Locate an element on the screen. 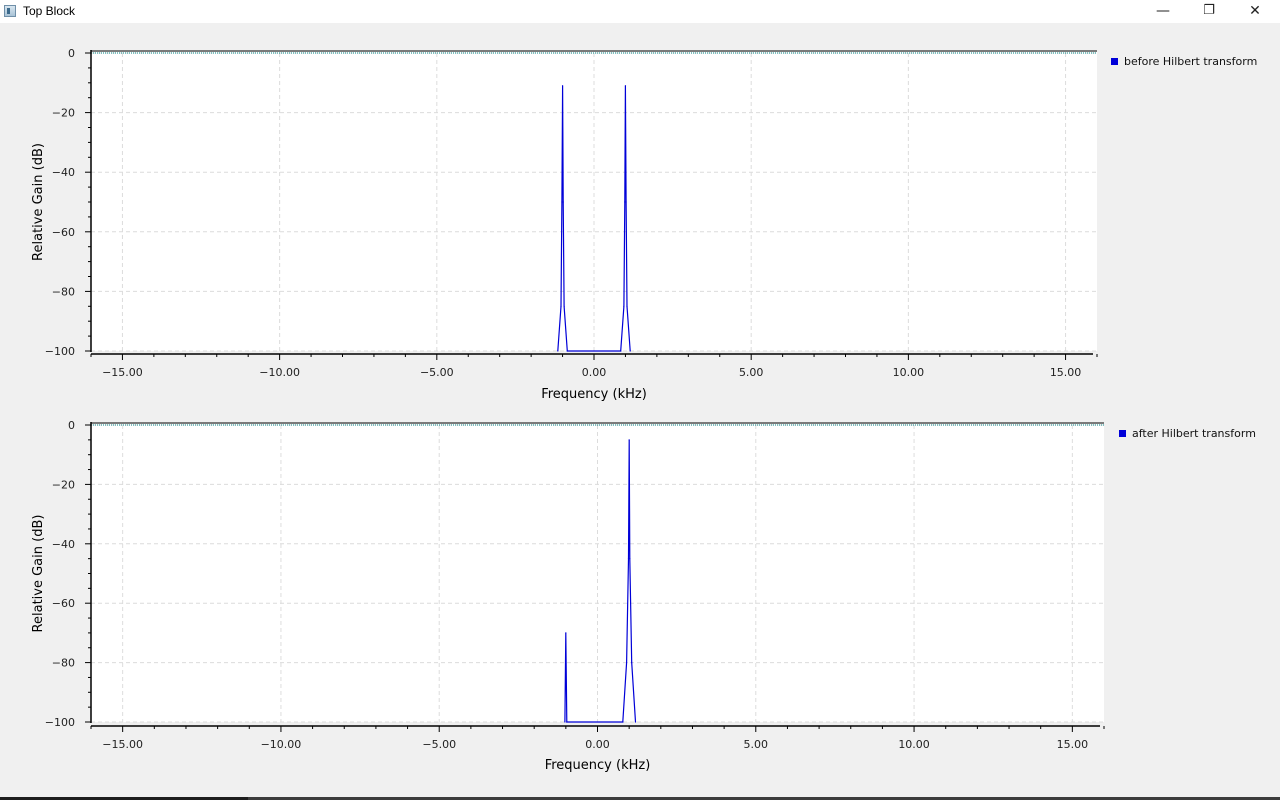  title-bar: Top Block — ❐ ✕ is located at coordinates (640, 11).